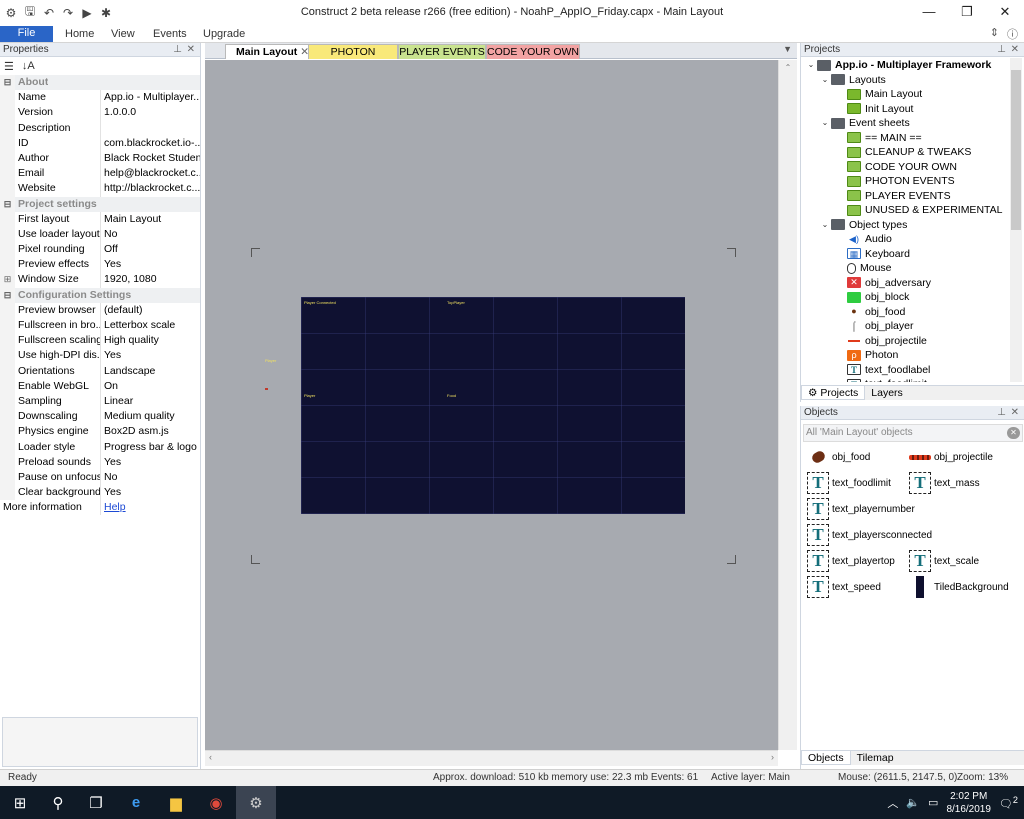  Describe the element at coordinates (9, 66) in the screenshot. I see `categorized-icon: ☰` at that location.